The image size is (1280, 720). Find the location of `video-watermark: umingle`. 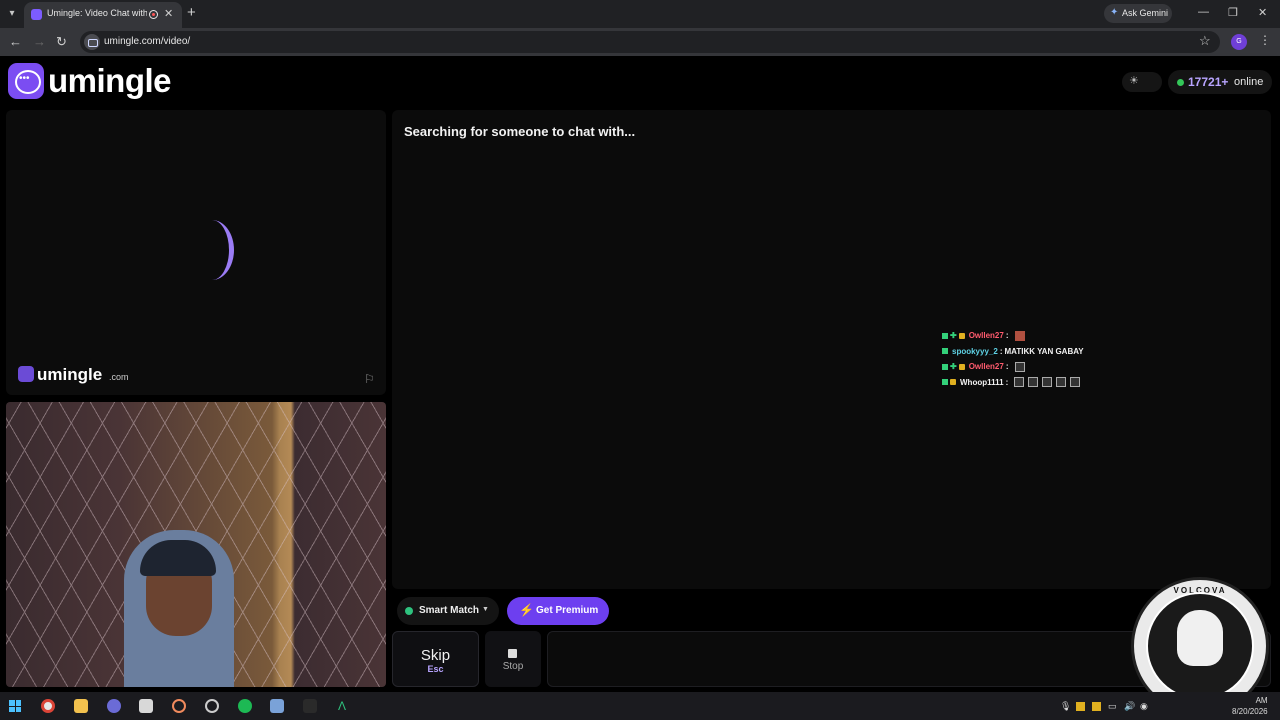

video-watermark: umingle is located at coordinates (70, 374).